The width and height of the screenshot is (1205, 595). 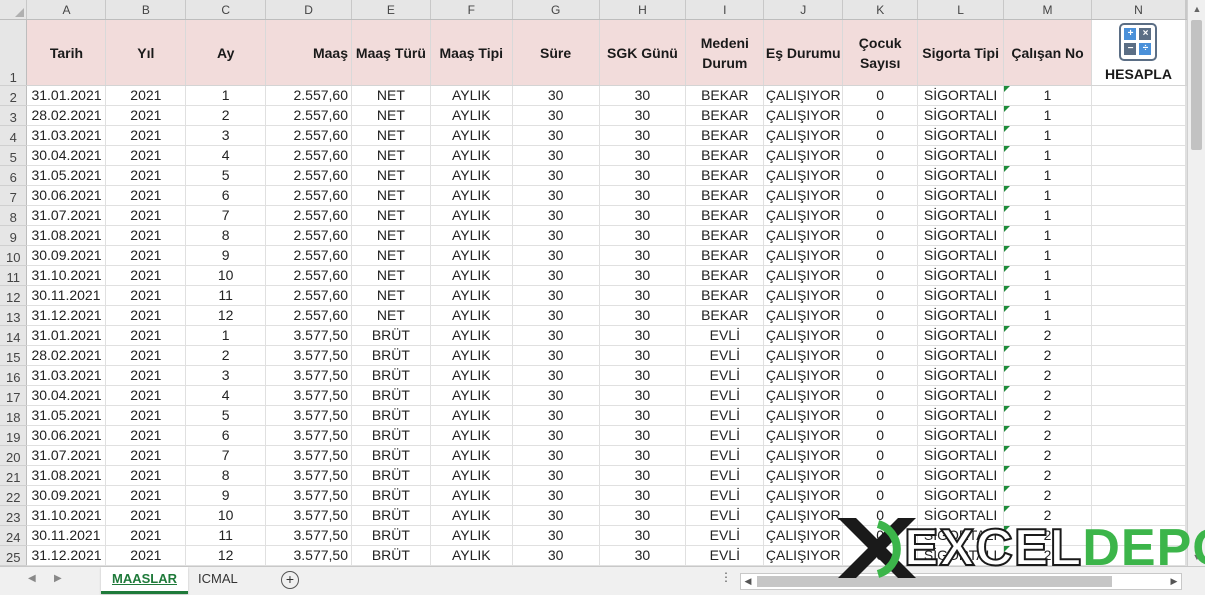 I want to click on row-number: 21, so click(x=14, y=475).